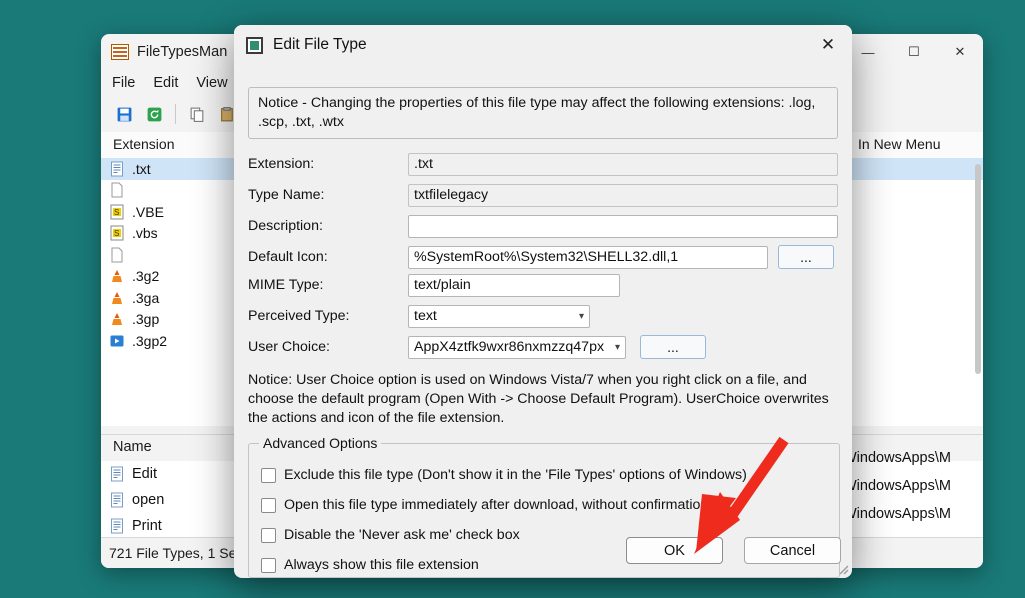 The height and width of the screenshot is (598, 1025). I want to click on filetypesman-icon, so click(120, 52).